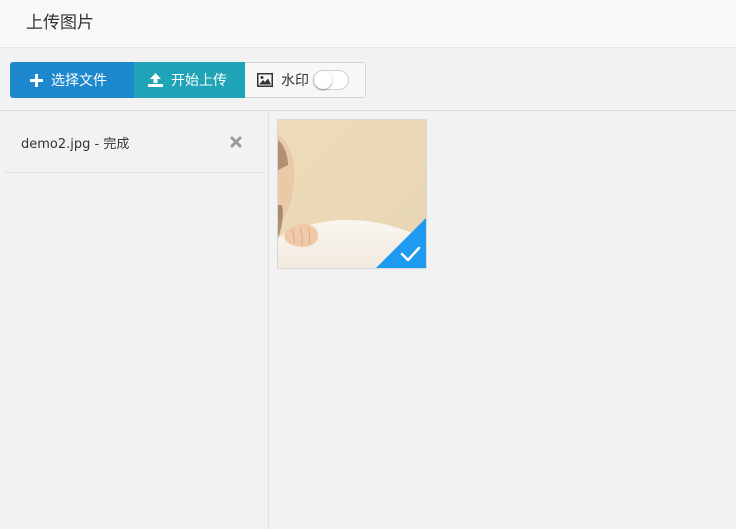 Image resolution: width=736 pixels, height=529 pixels. Describe the element at coordinates (36, 80) in the screenshot. I see `plus-icon` at that location.